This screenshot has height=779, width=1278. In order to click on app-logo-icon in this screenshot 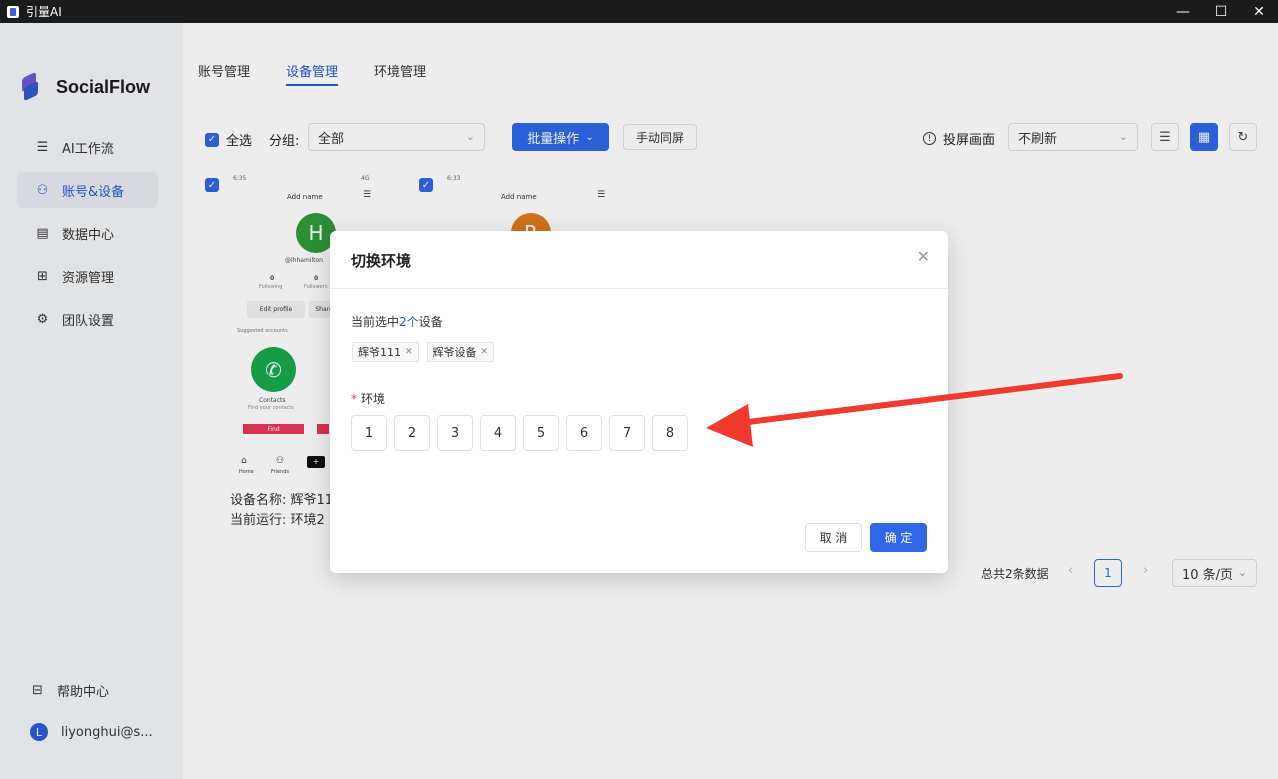, I will do `click(13, 11)`.